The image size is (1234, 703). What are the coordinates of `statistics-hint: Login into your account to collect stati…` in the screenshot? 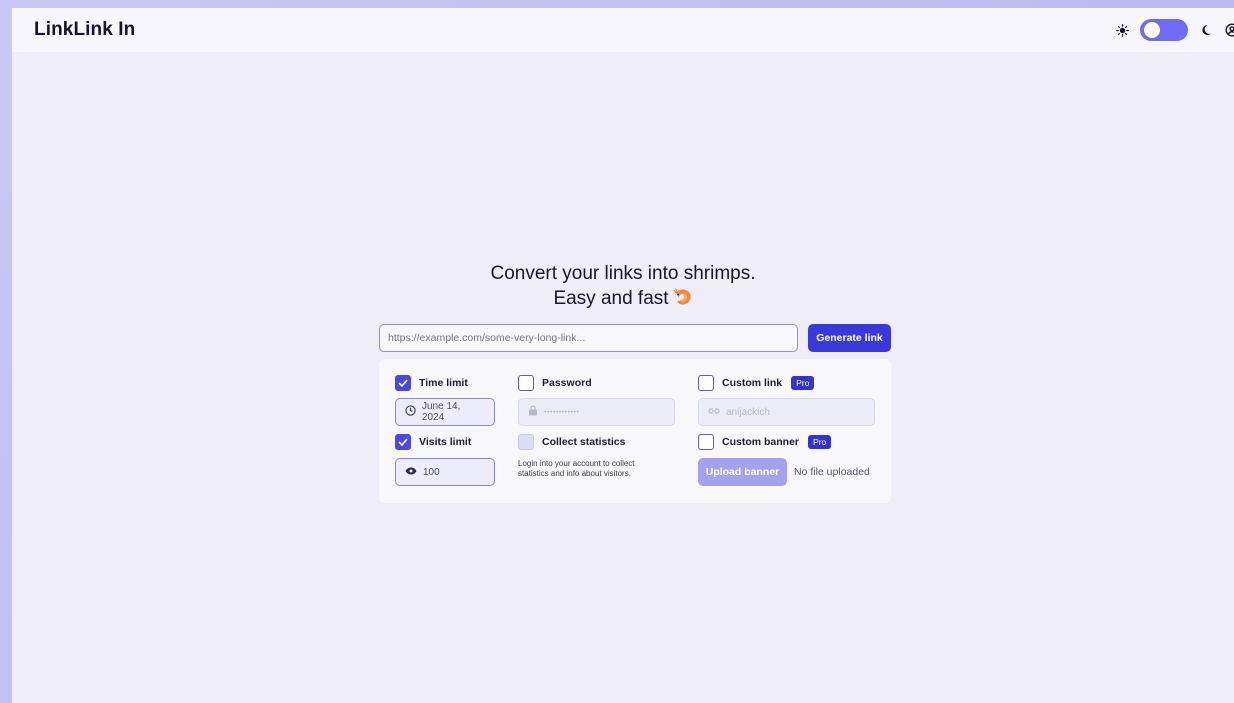 It's located at (576, 469).